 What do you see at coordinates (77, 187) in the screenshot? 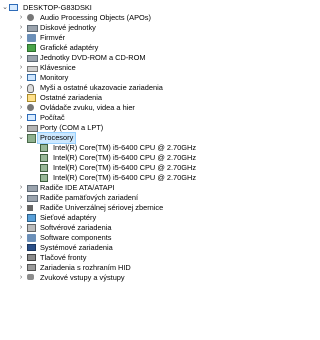
I see `tree-item-label: Radiče IDE ATA/ATAPI` at bounding box center [77, 187].